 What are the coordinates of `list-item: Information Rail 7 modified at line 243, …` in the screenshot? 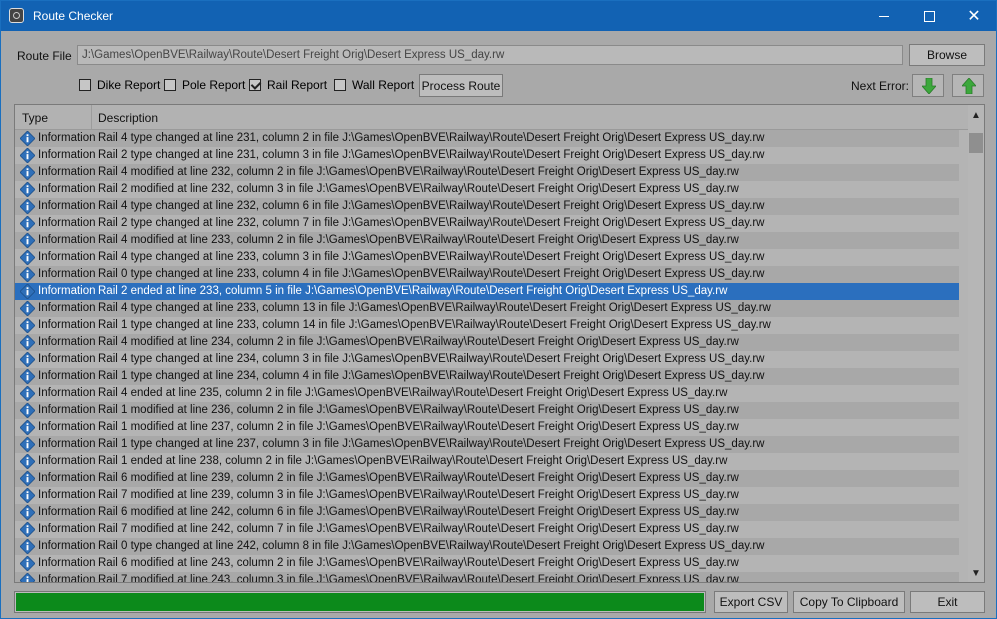 It's located at (487, 577).